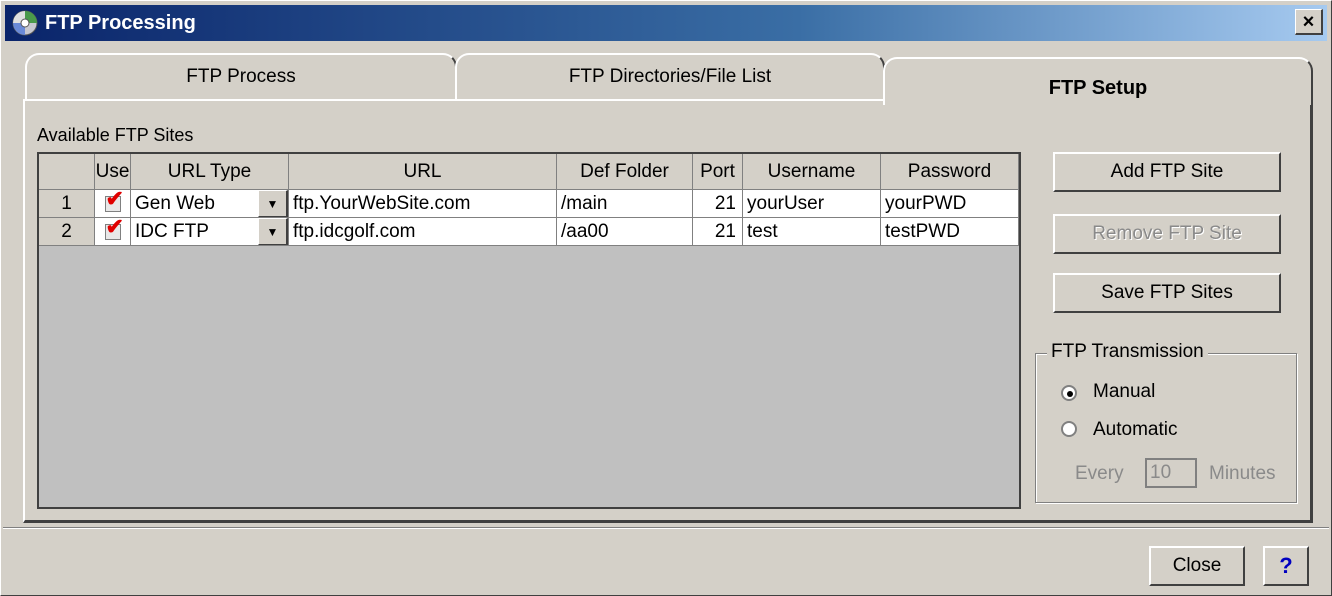 The width and height of the screenshot is (1332, 596). I want to click on url-type-select: Gen Web ▼, so click(210, 204).